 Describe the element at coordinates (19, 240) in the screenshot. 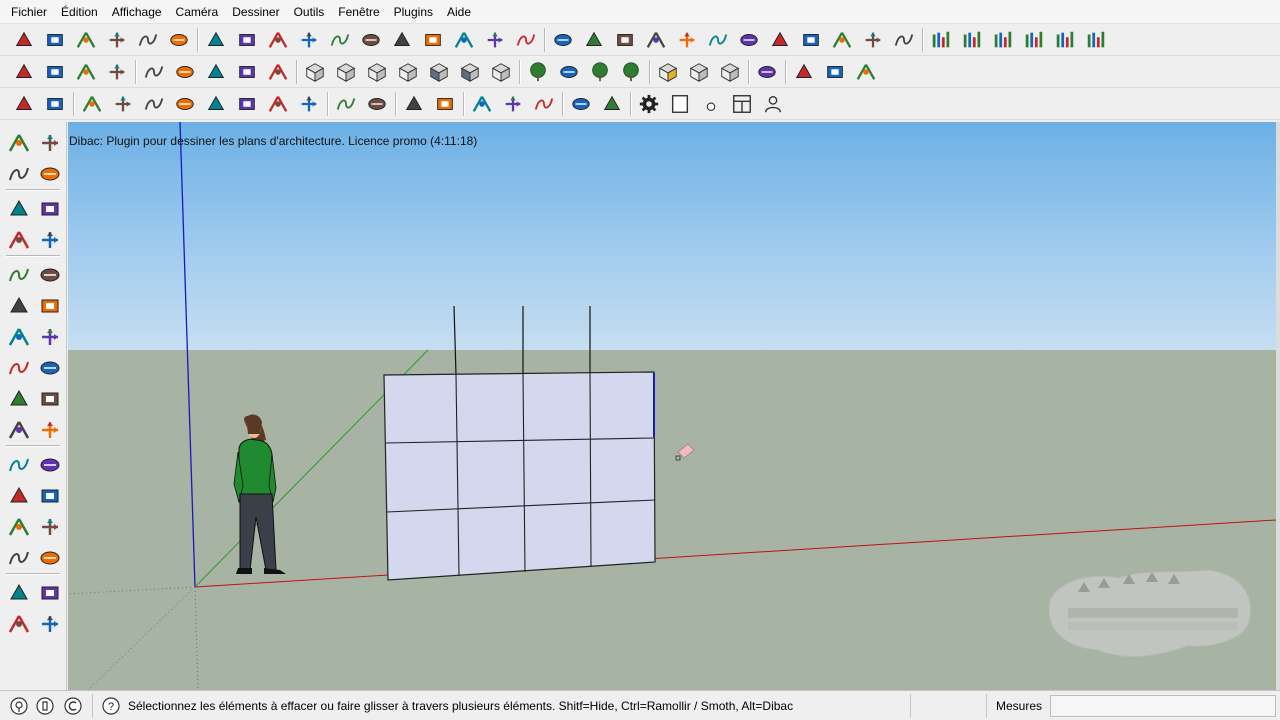

I see `circle-icon` at that location.